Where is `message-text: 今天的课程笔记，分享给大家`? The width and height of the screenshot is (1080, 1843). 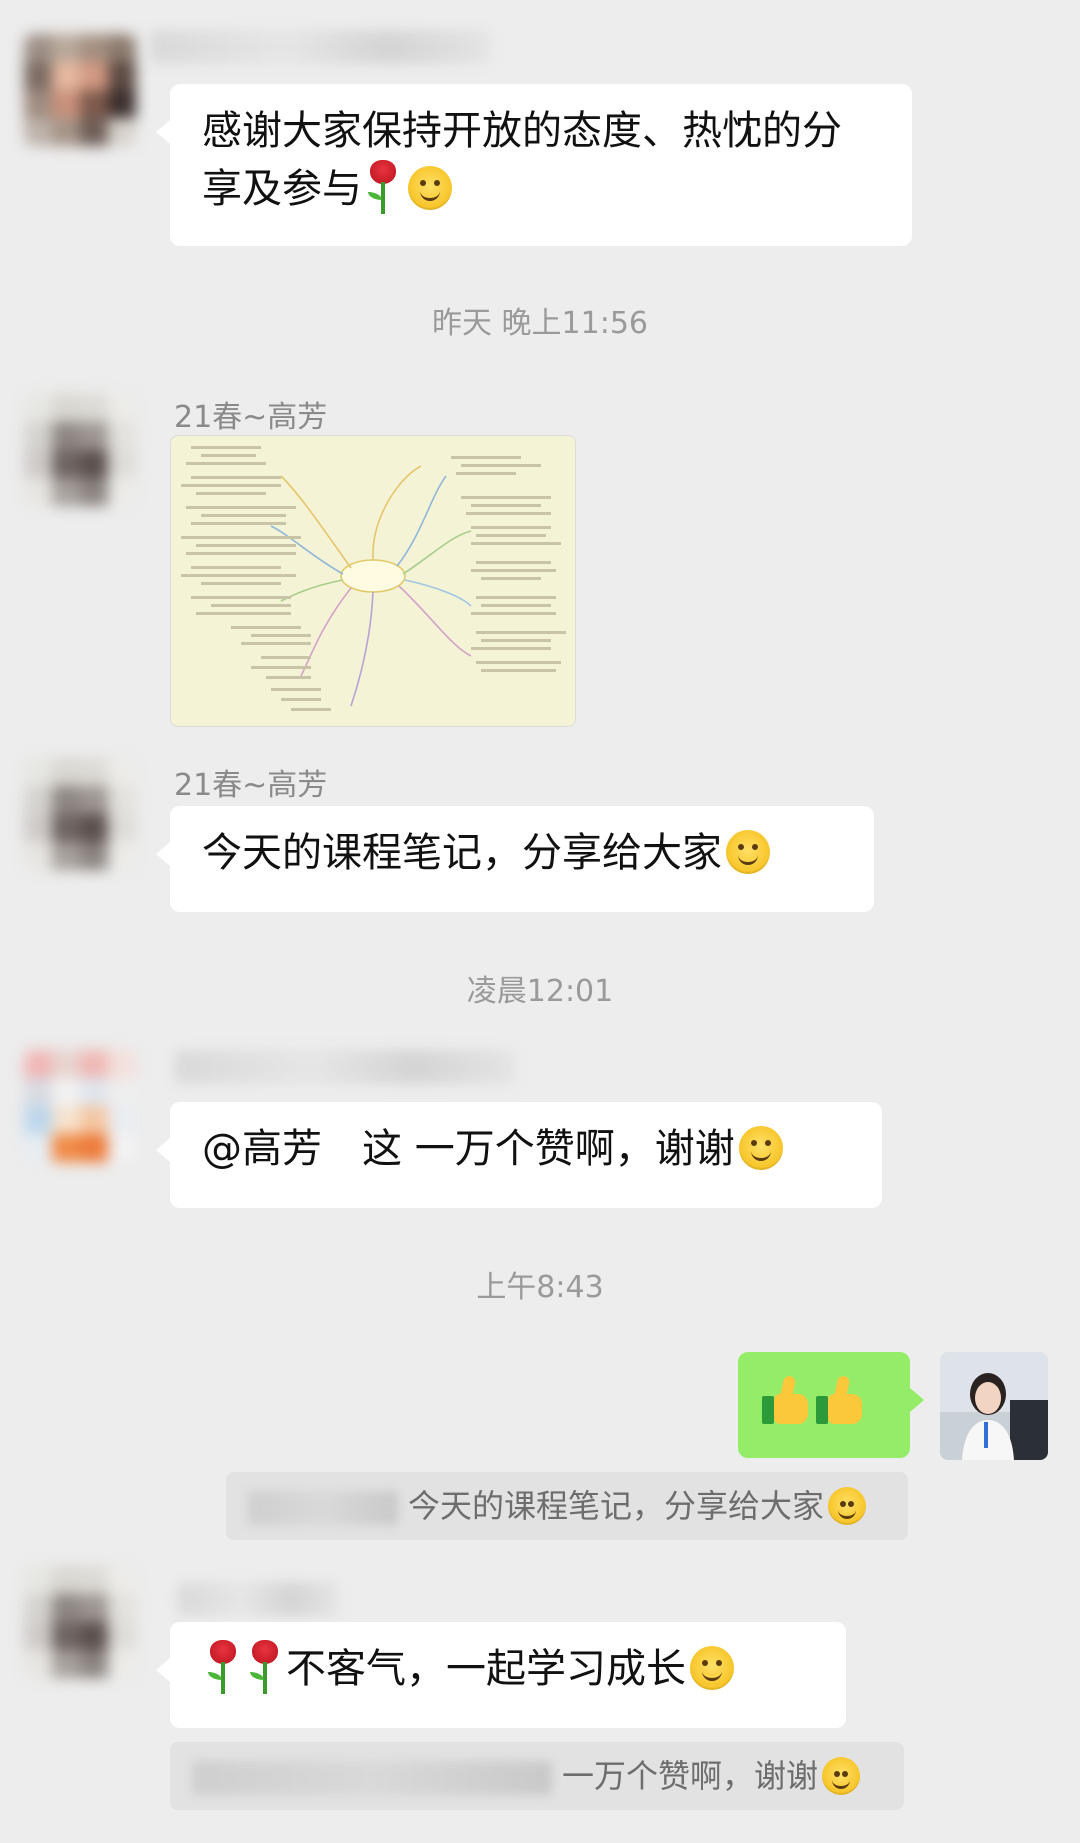
message-text: 今天的课程笔记，分享给大家 is located at coordinates (462, 853).